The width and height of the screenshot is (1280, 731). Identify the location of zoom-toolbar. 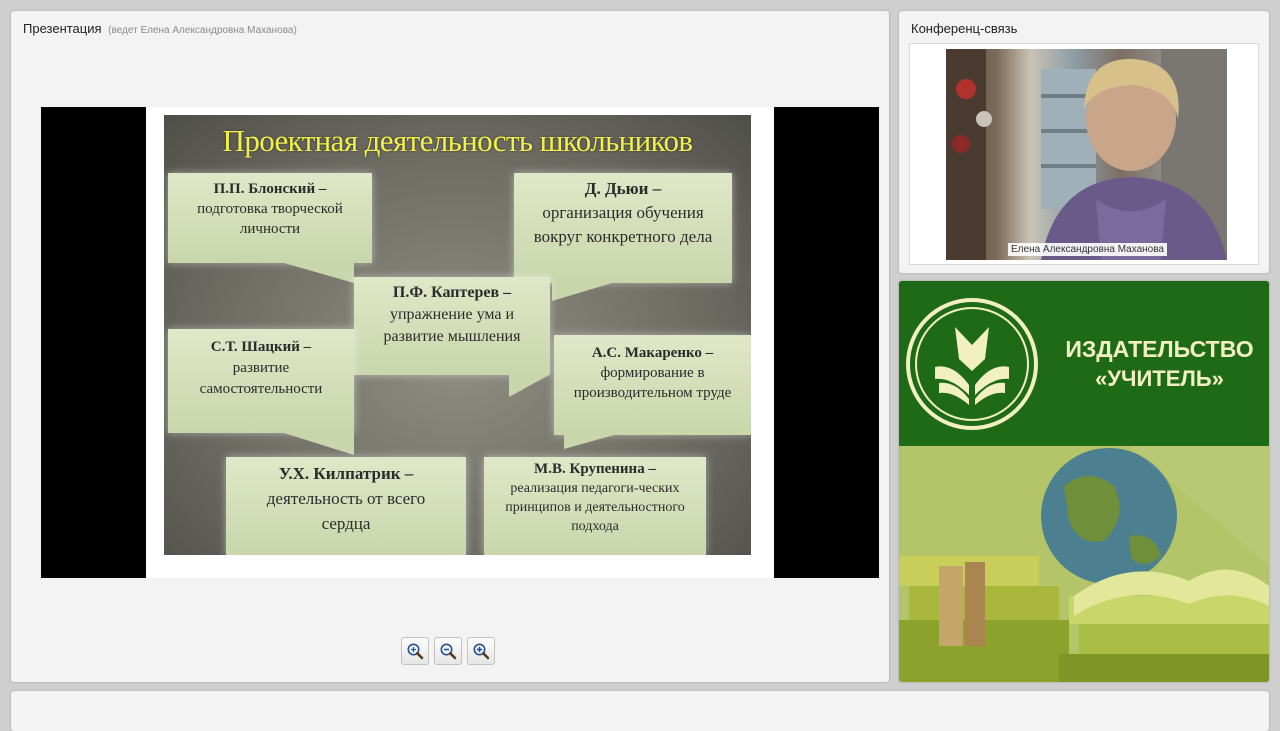
(451, 653).